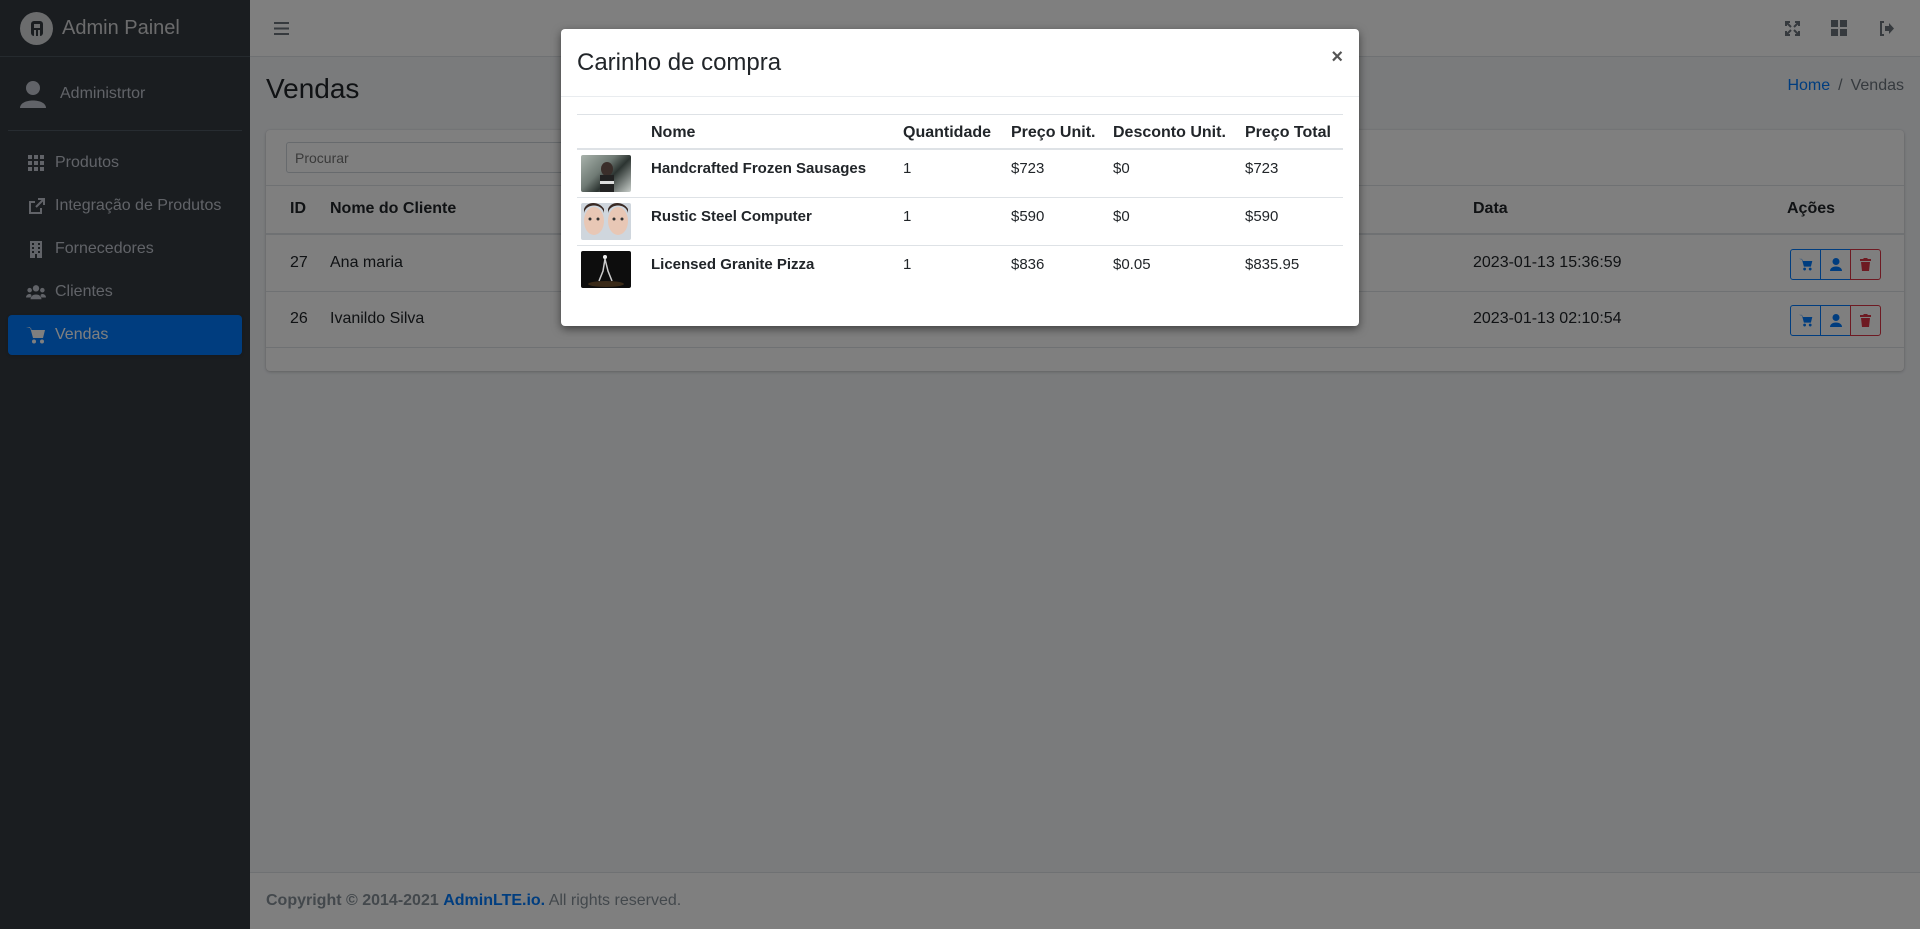 This screenshot has height=929, width=1920. I want to click on column-header-name: Nome, so click(673, 132).